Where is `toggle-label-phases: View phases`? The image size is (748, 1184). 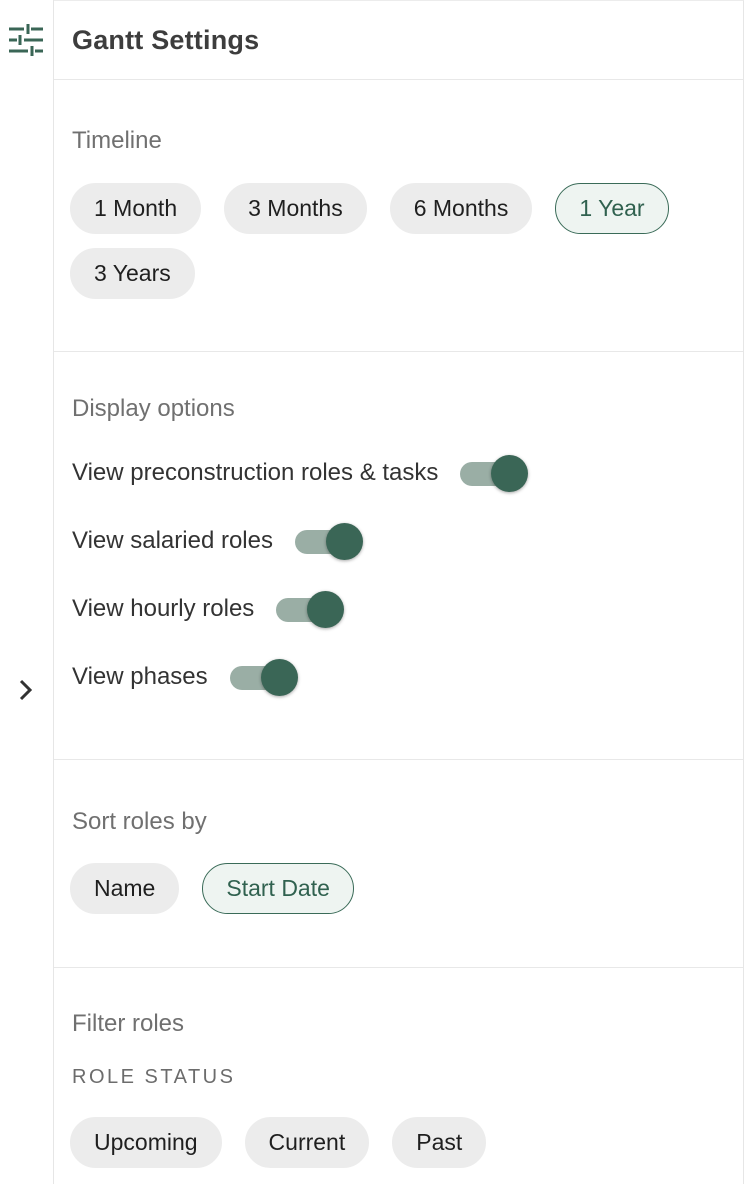 toggle-label-phases: View phases is located at coordinates (140, 676).